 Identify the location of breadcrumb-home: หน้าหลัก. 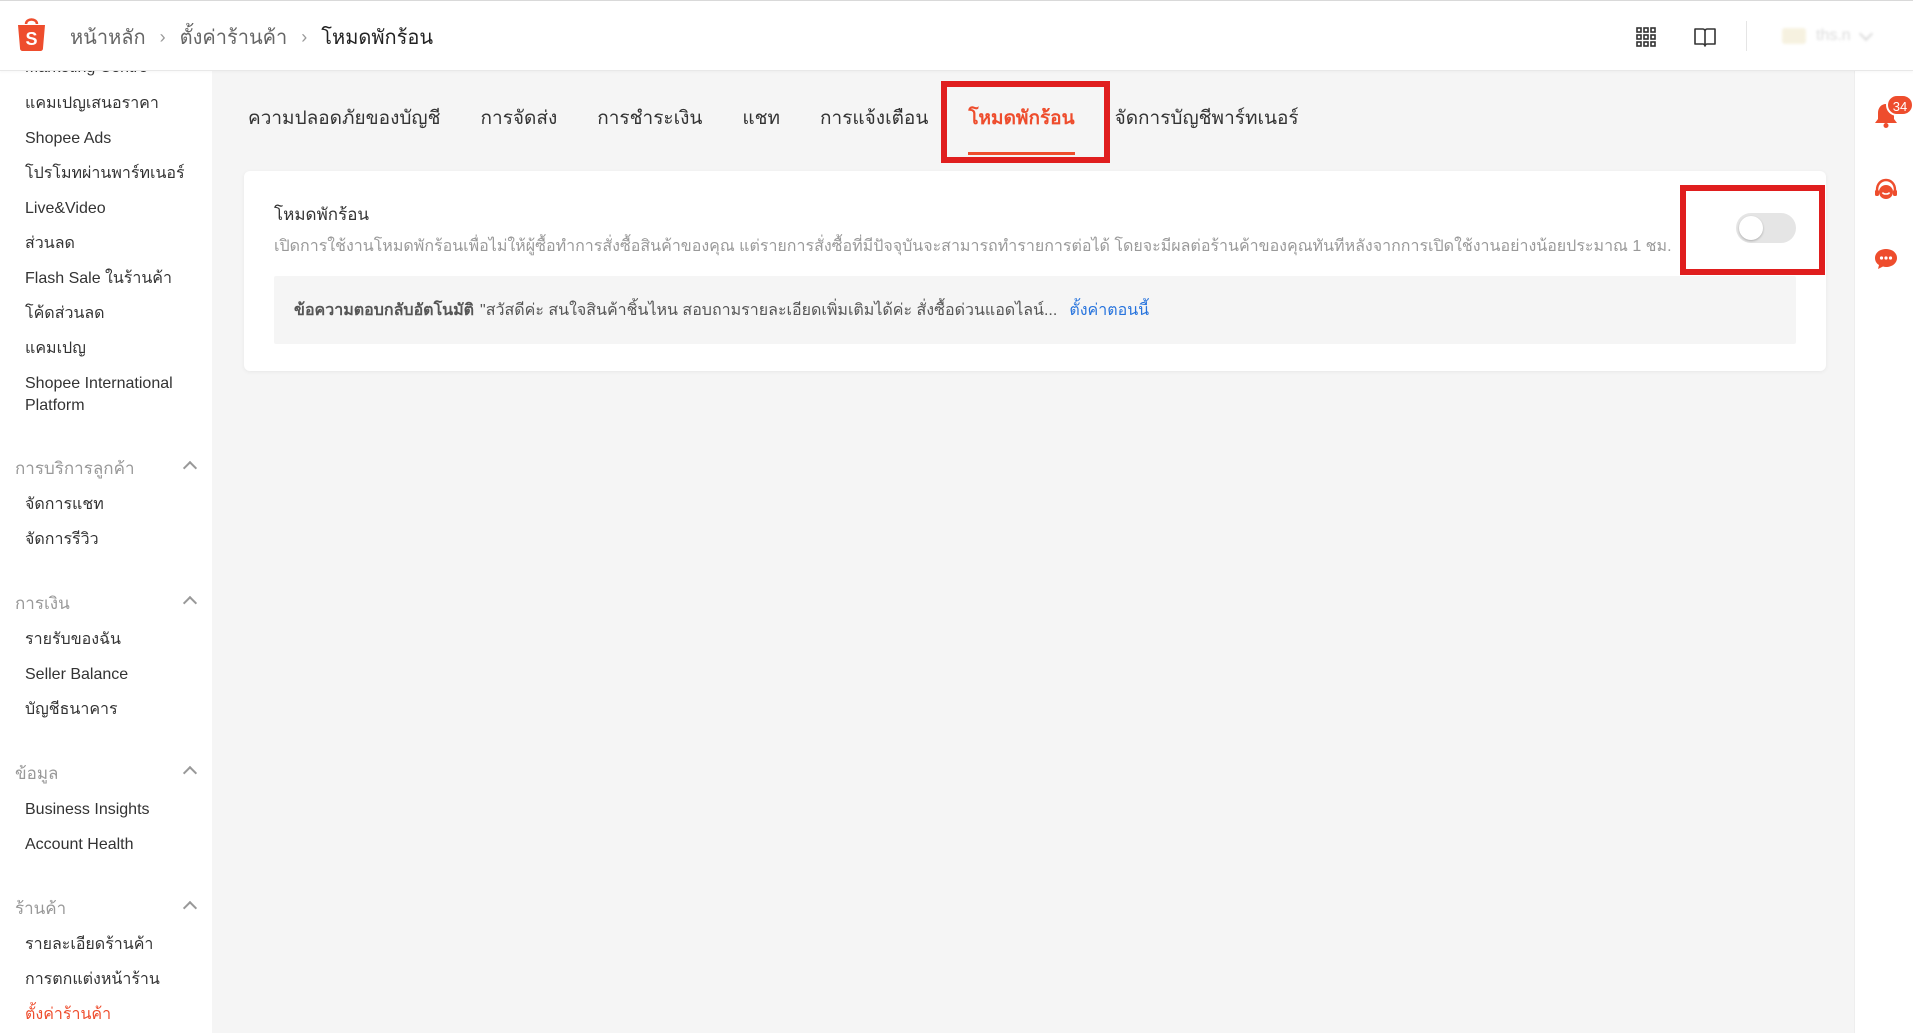
(108, 37).